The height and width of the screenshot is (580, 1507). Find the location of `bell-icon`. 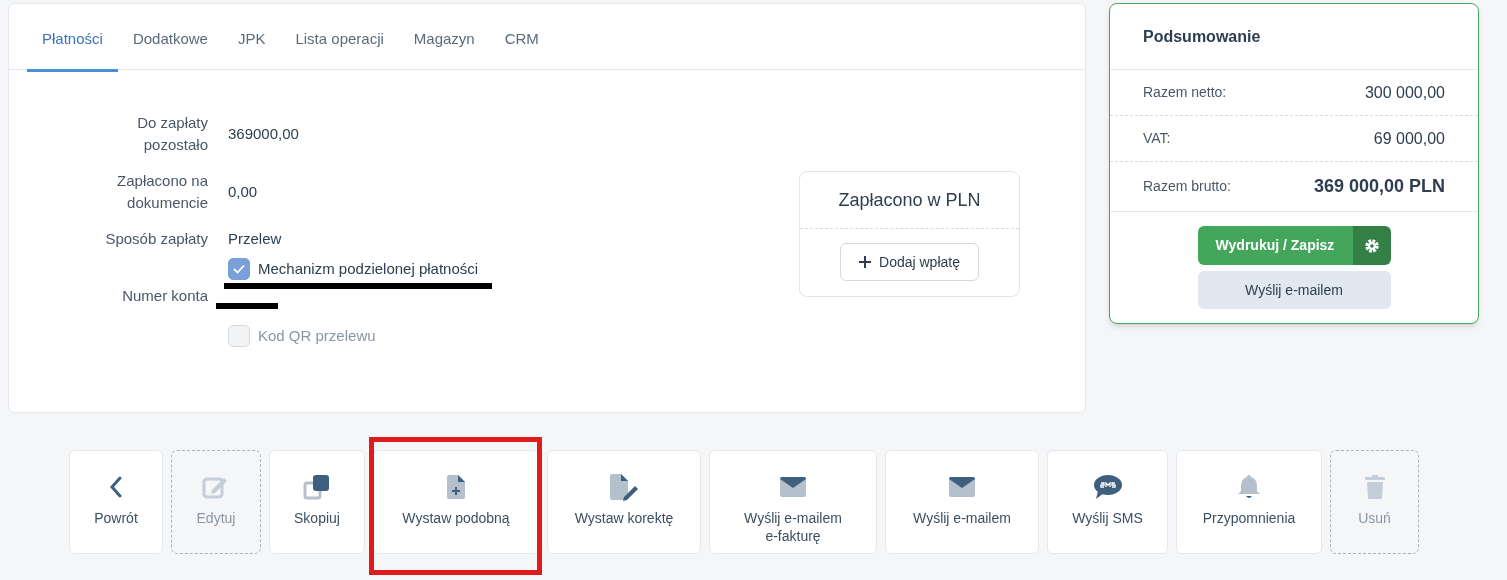

bell-icon is located at coordinates (1249, 487).